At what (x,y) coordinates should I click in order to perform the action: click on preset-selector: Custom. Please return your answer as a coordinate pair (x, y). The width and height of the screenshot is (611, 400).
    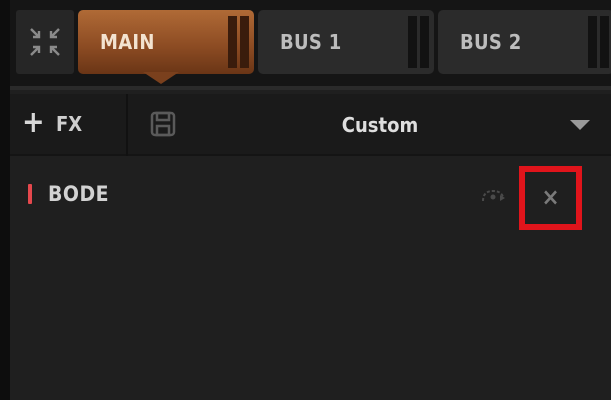
    Looking at the image, I should click on (380, 125).